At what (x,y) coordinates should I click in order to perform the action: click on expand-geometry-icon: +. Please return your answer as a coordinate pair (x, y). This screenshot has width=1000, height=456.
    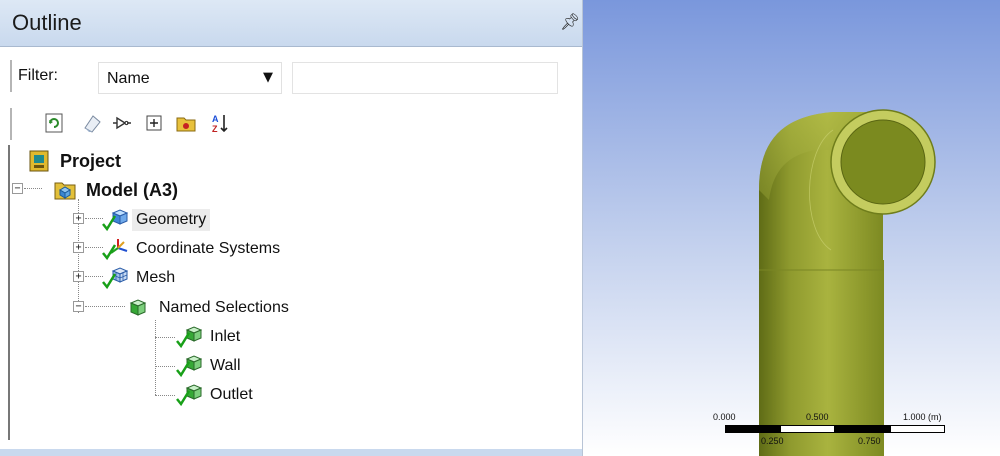
    Looking at the image, I should click on (78, 218).